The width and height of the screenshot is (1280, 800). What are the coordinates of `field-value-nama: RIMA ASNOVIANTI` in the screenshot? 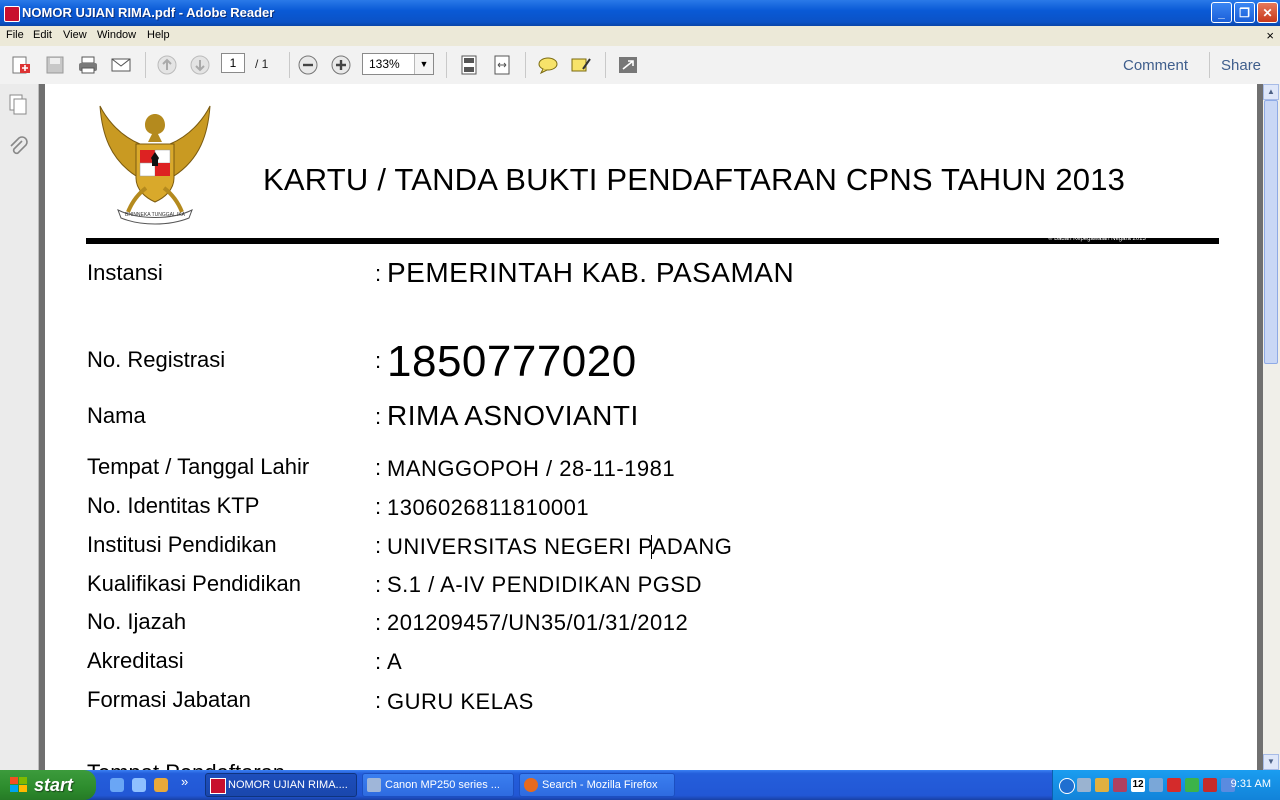 It's located at (513, 415).